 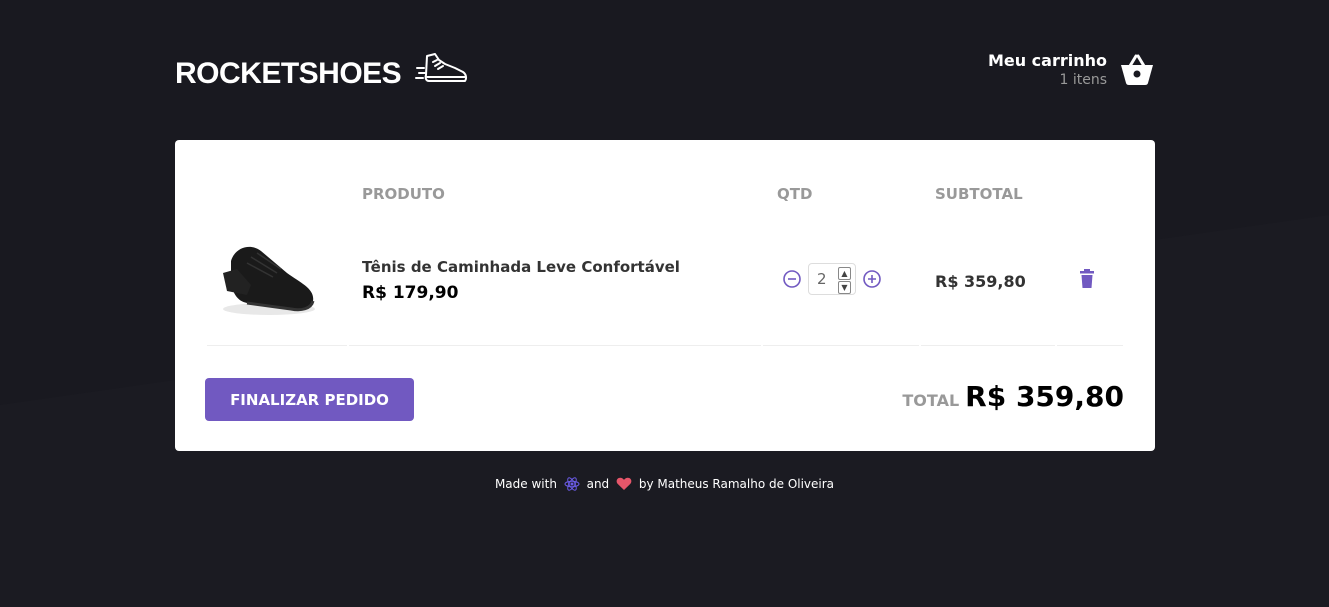 I want to click on cart-link: Meu carrinho 1 itens, so click(x=1071, y=69).